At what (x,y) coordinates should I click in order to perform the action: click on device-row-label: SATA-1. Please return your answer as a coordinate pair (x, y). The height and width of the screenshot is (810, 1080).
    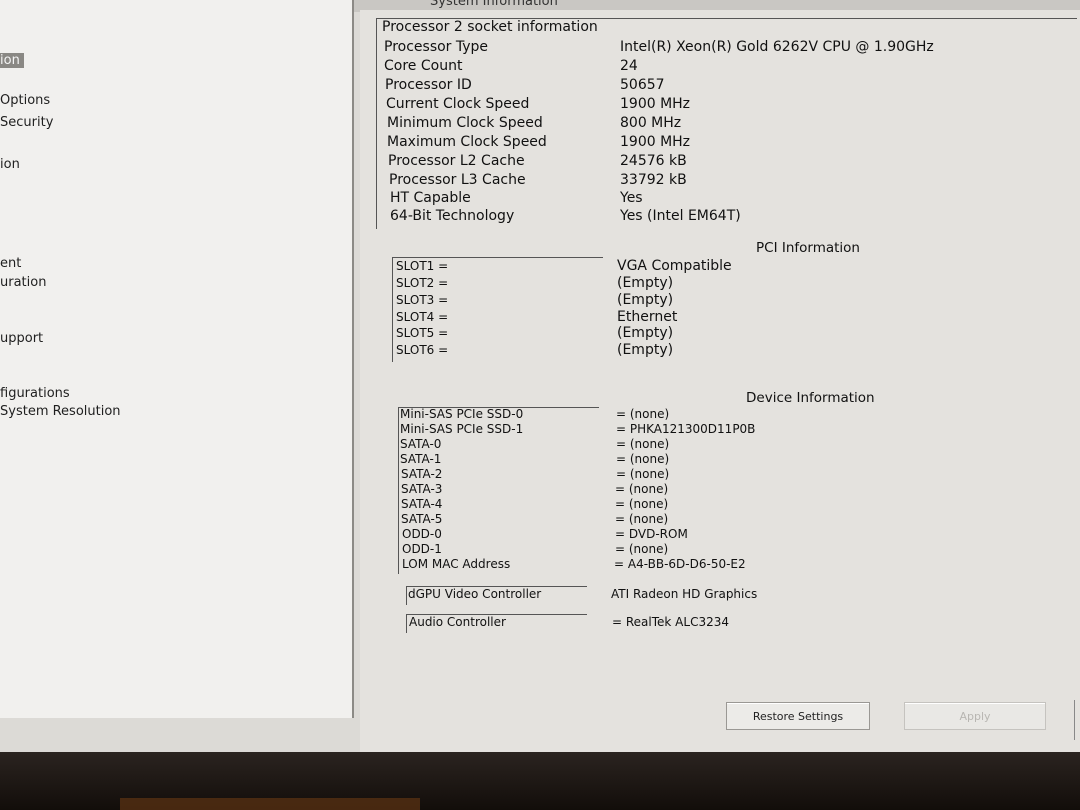
    Looking at the image, I should click on (421, 459).